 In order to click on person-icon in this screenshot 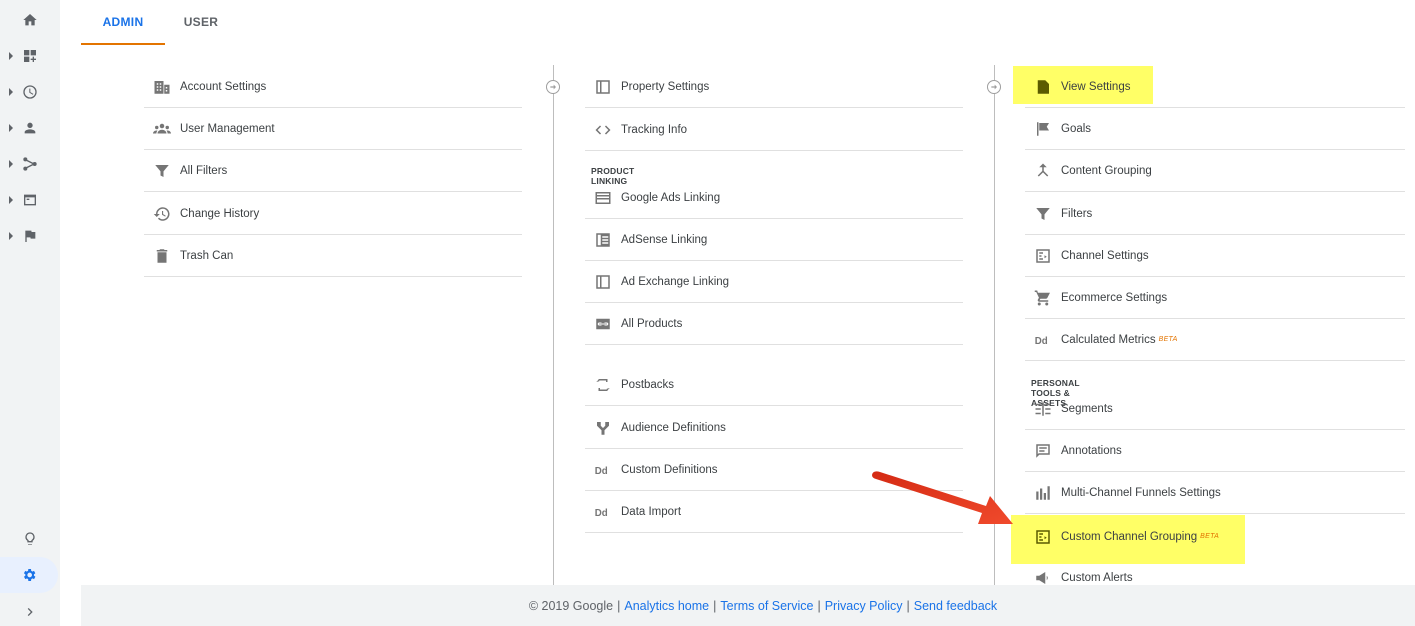, I will do `click(30, 128)`.